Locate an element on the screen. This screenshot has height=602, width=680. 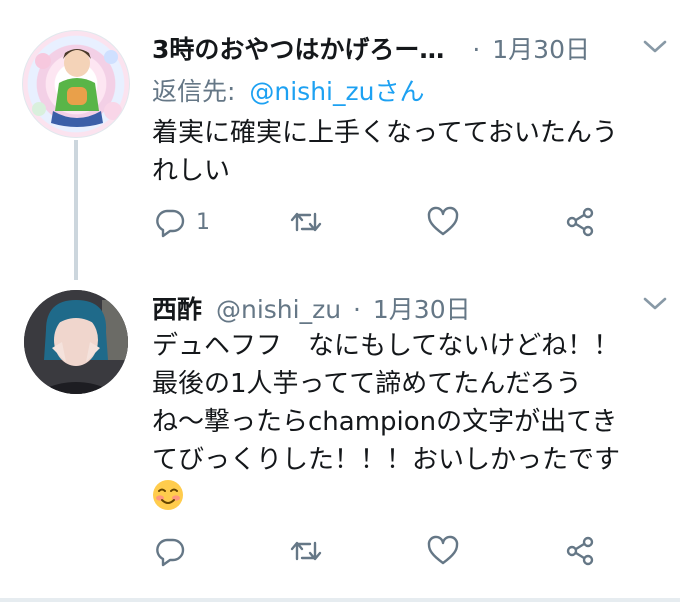
reply-context: 返信先: @nishi_zuさん is located at coordinates (288, 90).